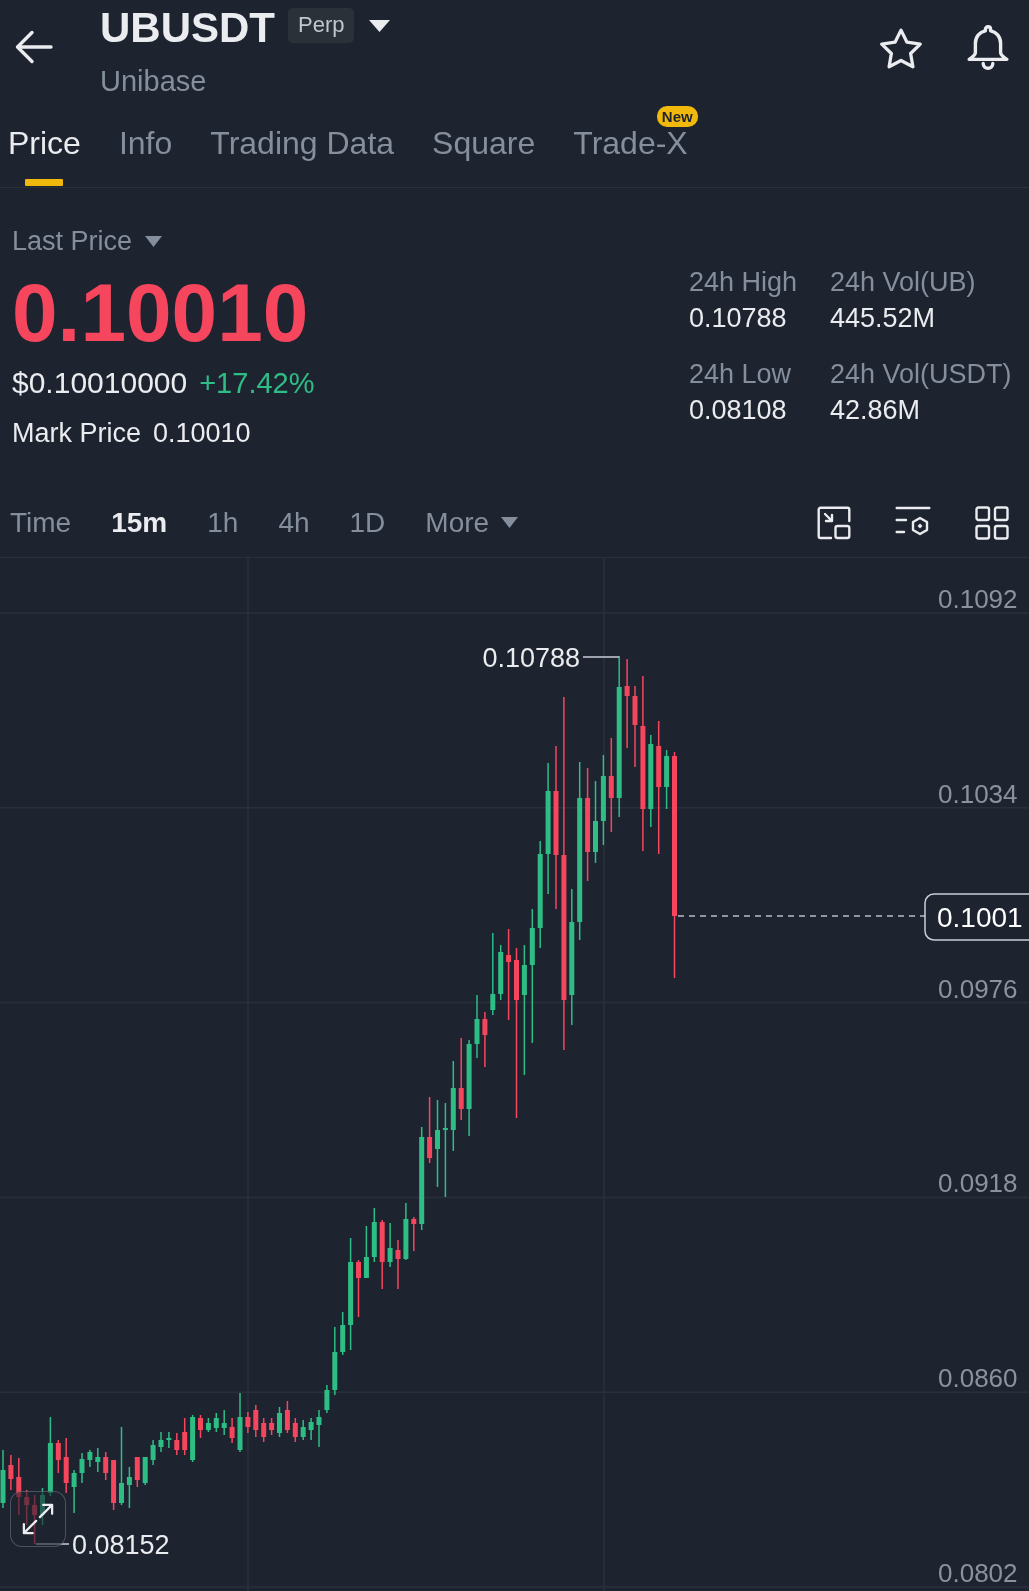  I want to click on low-price-label: 0.08152, so click(121, 1545).